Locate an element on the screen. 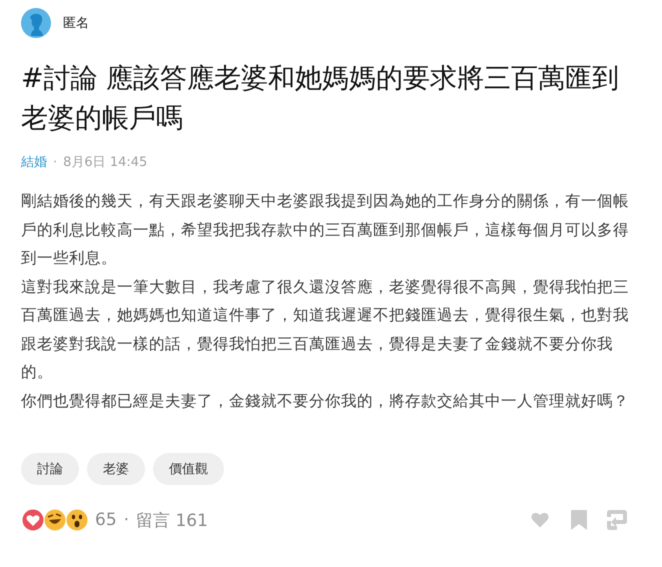 Image resolution: width=662 pixels, height=567 pixels. topic-tag: 價值觀 is located at coordinates (188, 469).